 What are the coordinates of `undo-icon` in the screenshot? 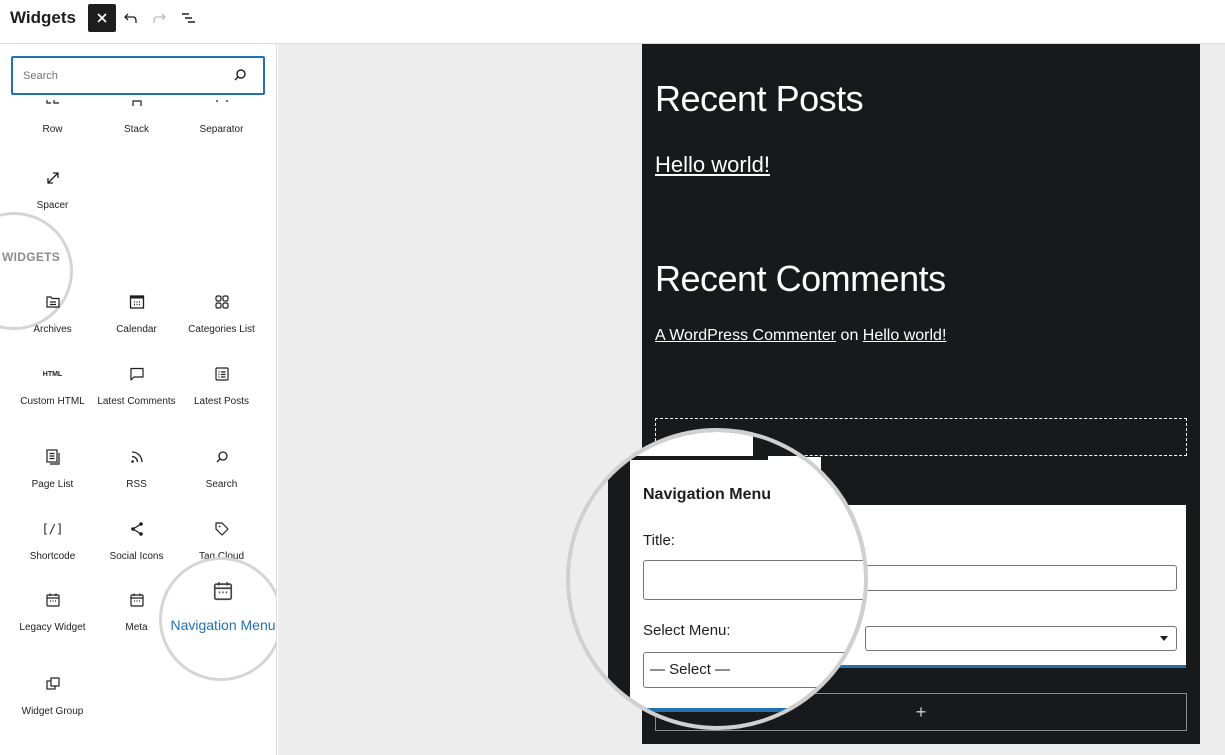 It's located at (130, 18).